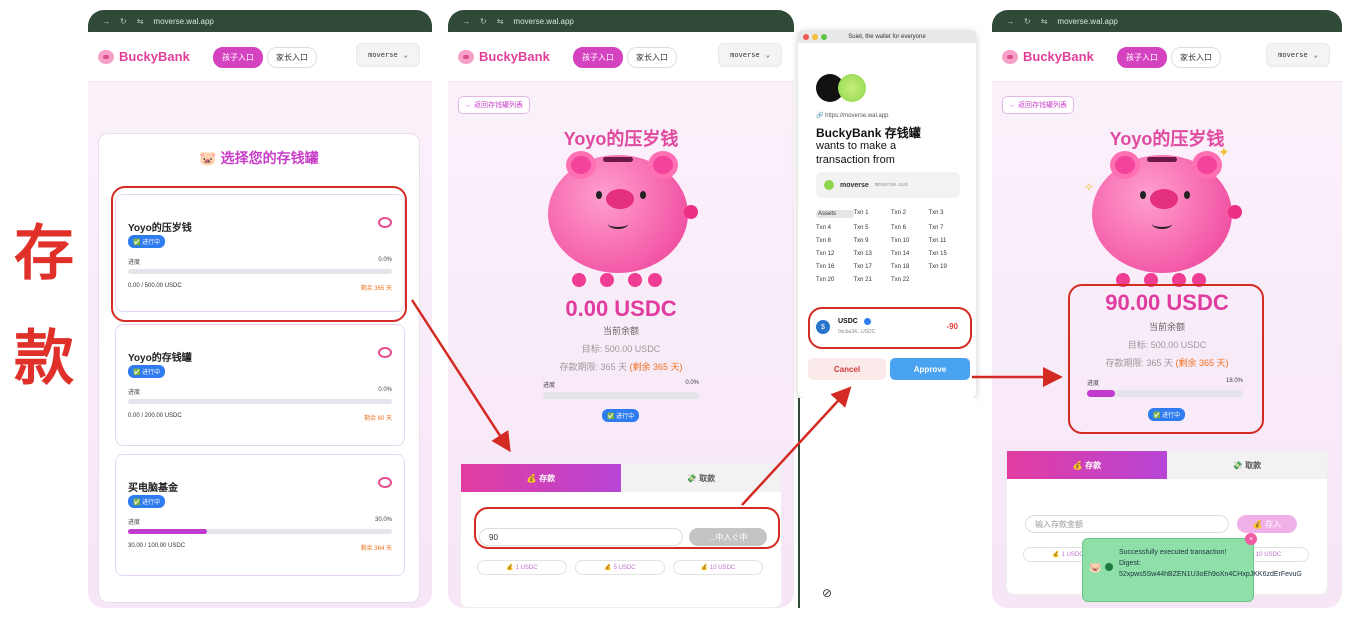 This screenshot has height=619, width=1352. I want to click on period-text: 存款期限: 365 天 (剩余 365 天), so click(621, 367).